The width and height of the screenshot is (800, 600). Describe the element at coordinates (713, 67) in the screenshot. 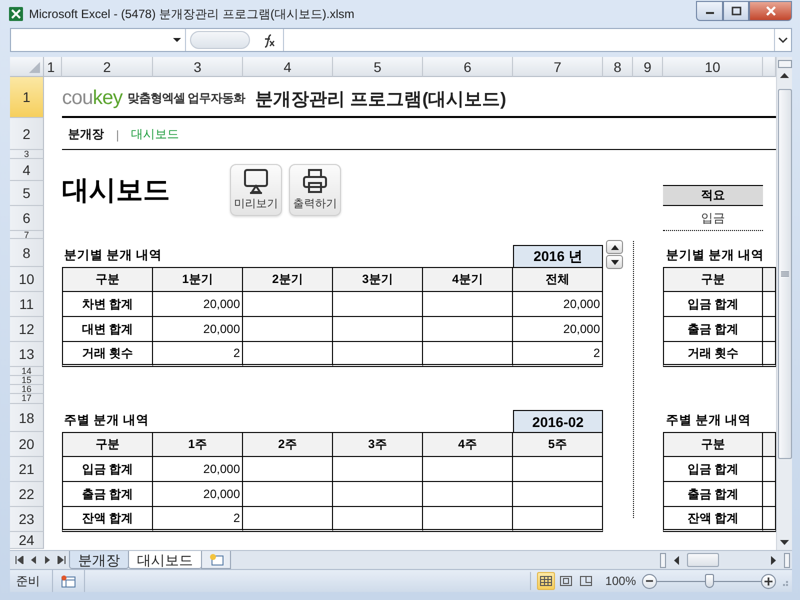

I see `column-header: 10` at that location.